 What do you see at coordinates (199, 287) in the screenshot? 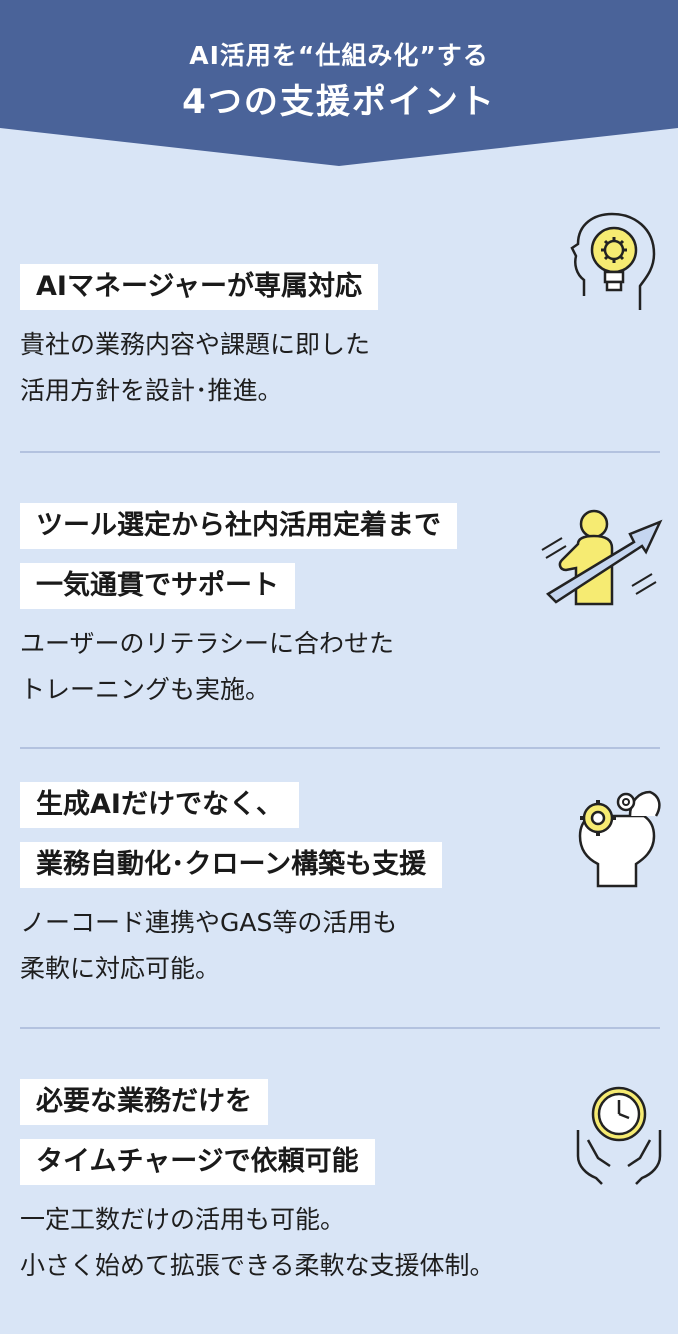
I see `point-1-label-1: AIマネージャーが専属対応` at bounding box center [199, 287].